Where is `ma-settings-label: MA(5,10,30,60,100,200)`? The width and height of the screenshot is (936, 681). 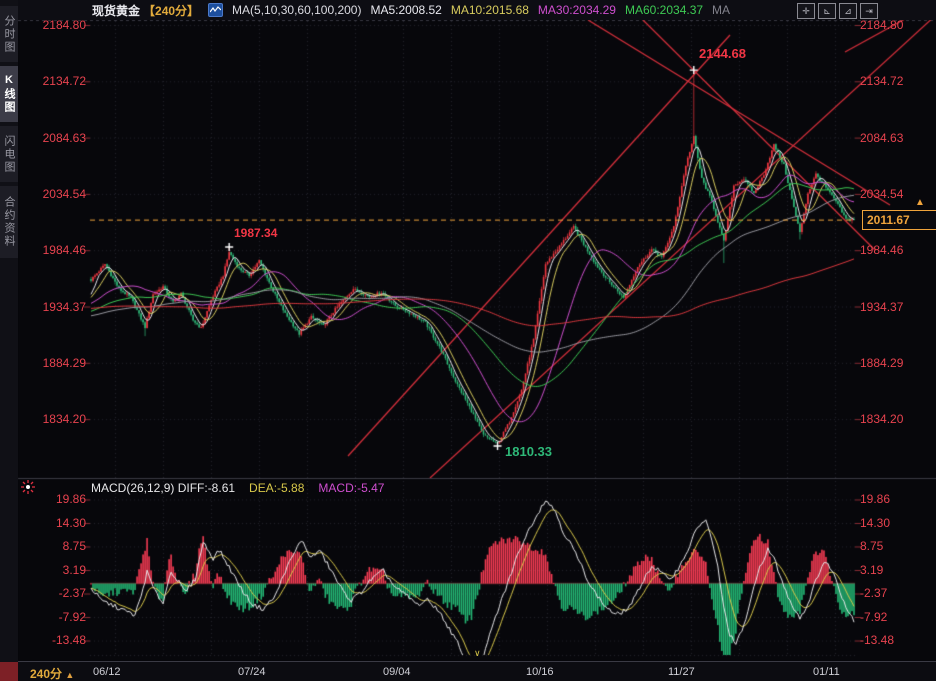
ma-settings-label: MA(5,10,30,60,100,200) is located at coordinates (297, 10).